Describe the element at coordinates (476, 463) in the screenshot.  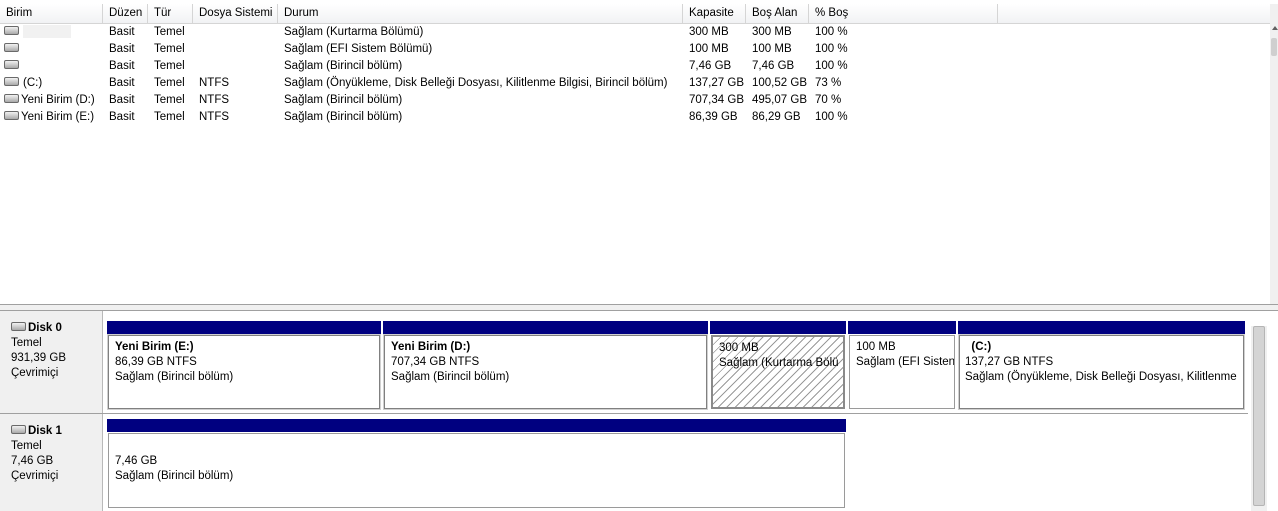
I see `partition-disk1-primary: 7,46 GB Sağlam (Birincil bölüm)` at that location.